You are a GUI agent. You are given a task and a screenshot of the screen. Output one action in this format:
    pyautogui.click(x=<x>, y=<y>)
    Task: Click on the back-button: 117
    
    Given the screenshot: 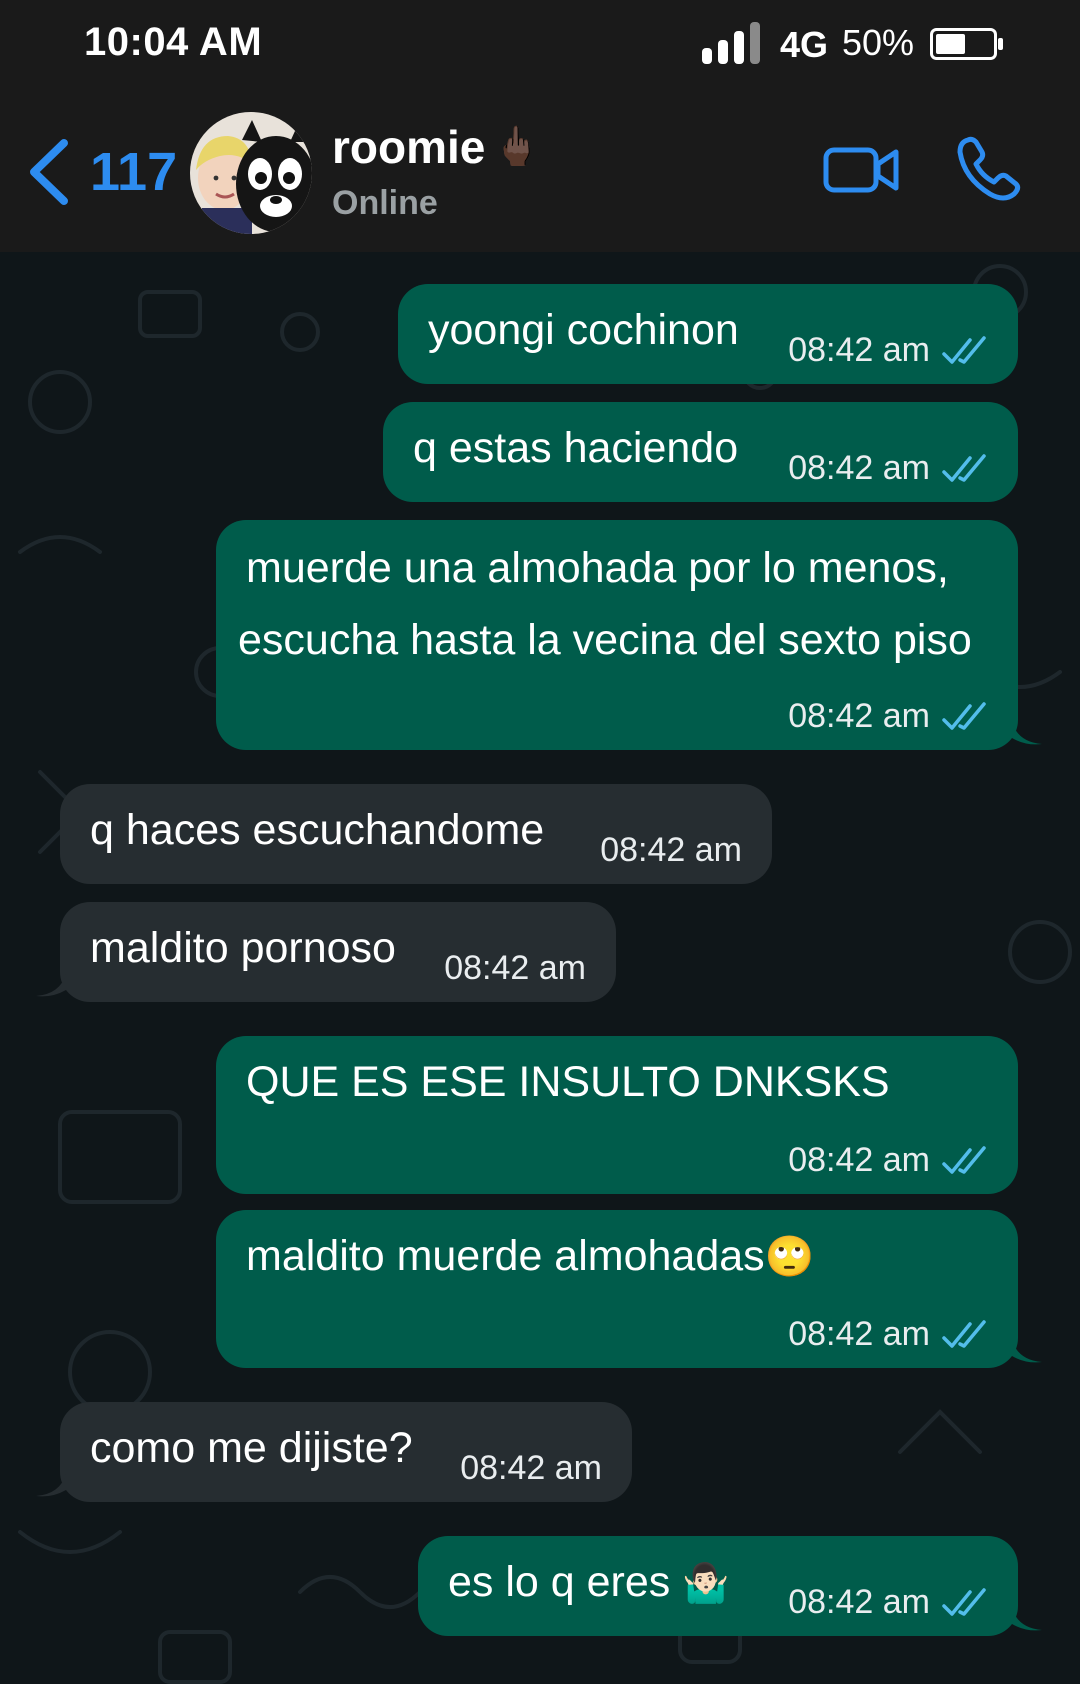 What is the action you would take?
    pyautogui.click(x=101, y=172)
    